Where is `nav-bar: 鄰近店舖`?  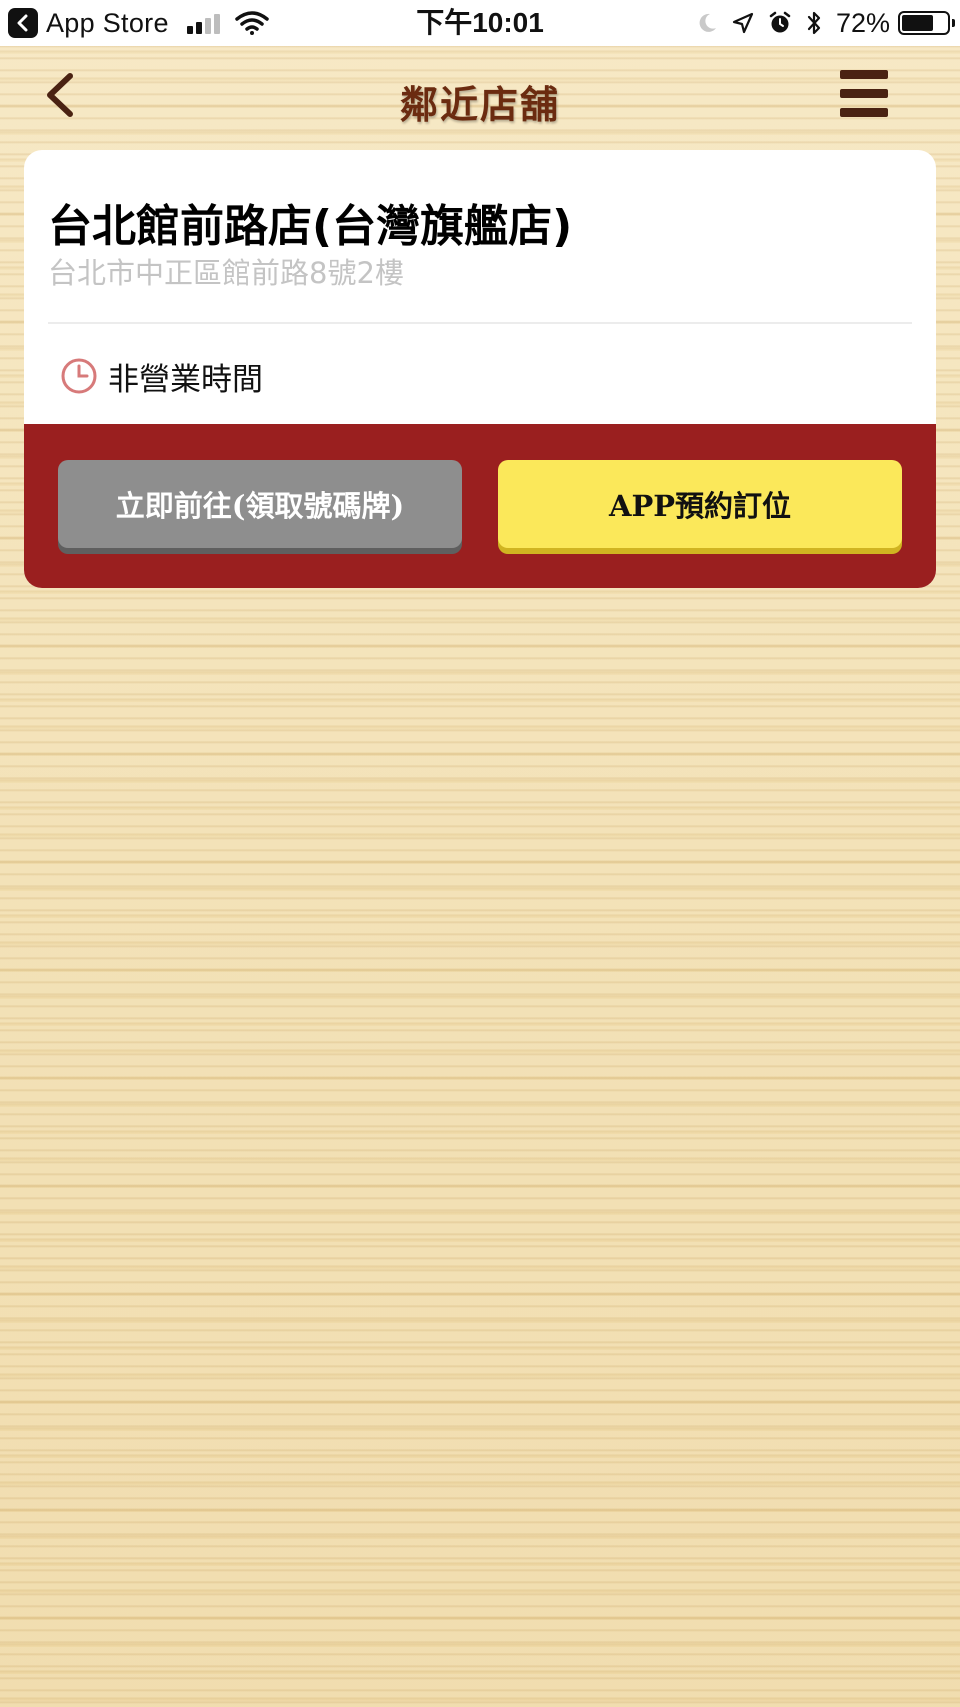 nav-bar: 鄰近店舖 is located at coordinates (480, 96).